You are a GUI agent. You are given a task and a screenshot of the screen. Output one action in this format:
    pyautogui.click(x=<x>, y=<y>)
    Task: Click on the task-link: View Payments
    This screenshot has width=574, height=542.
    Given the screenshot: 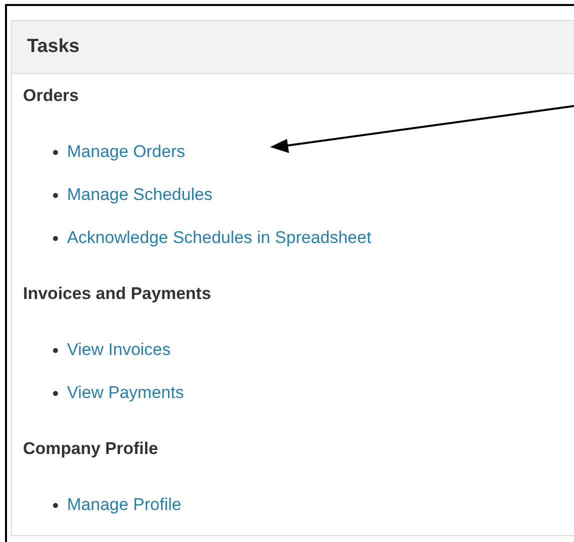 What is the action you would take?
    pyautogui.click(x=125, y=393)
    